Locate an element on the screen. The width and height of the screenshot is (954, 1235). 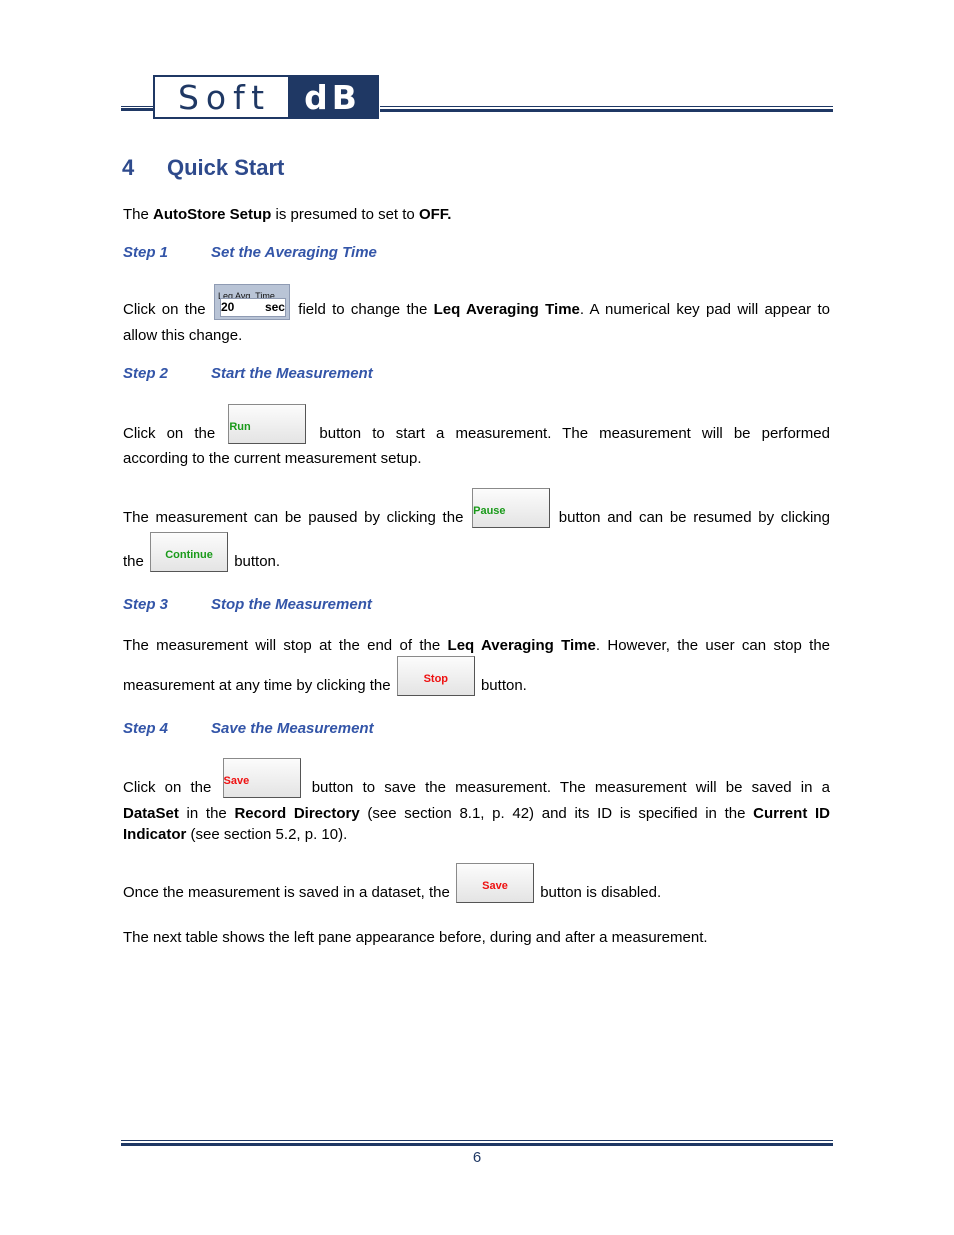
save-button-disabled-example: Save is located at coordinates (495, 883).